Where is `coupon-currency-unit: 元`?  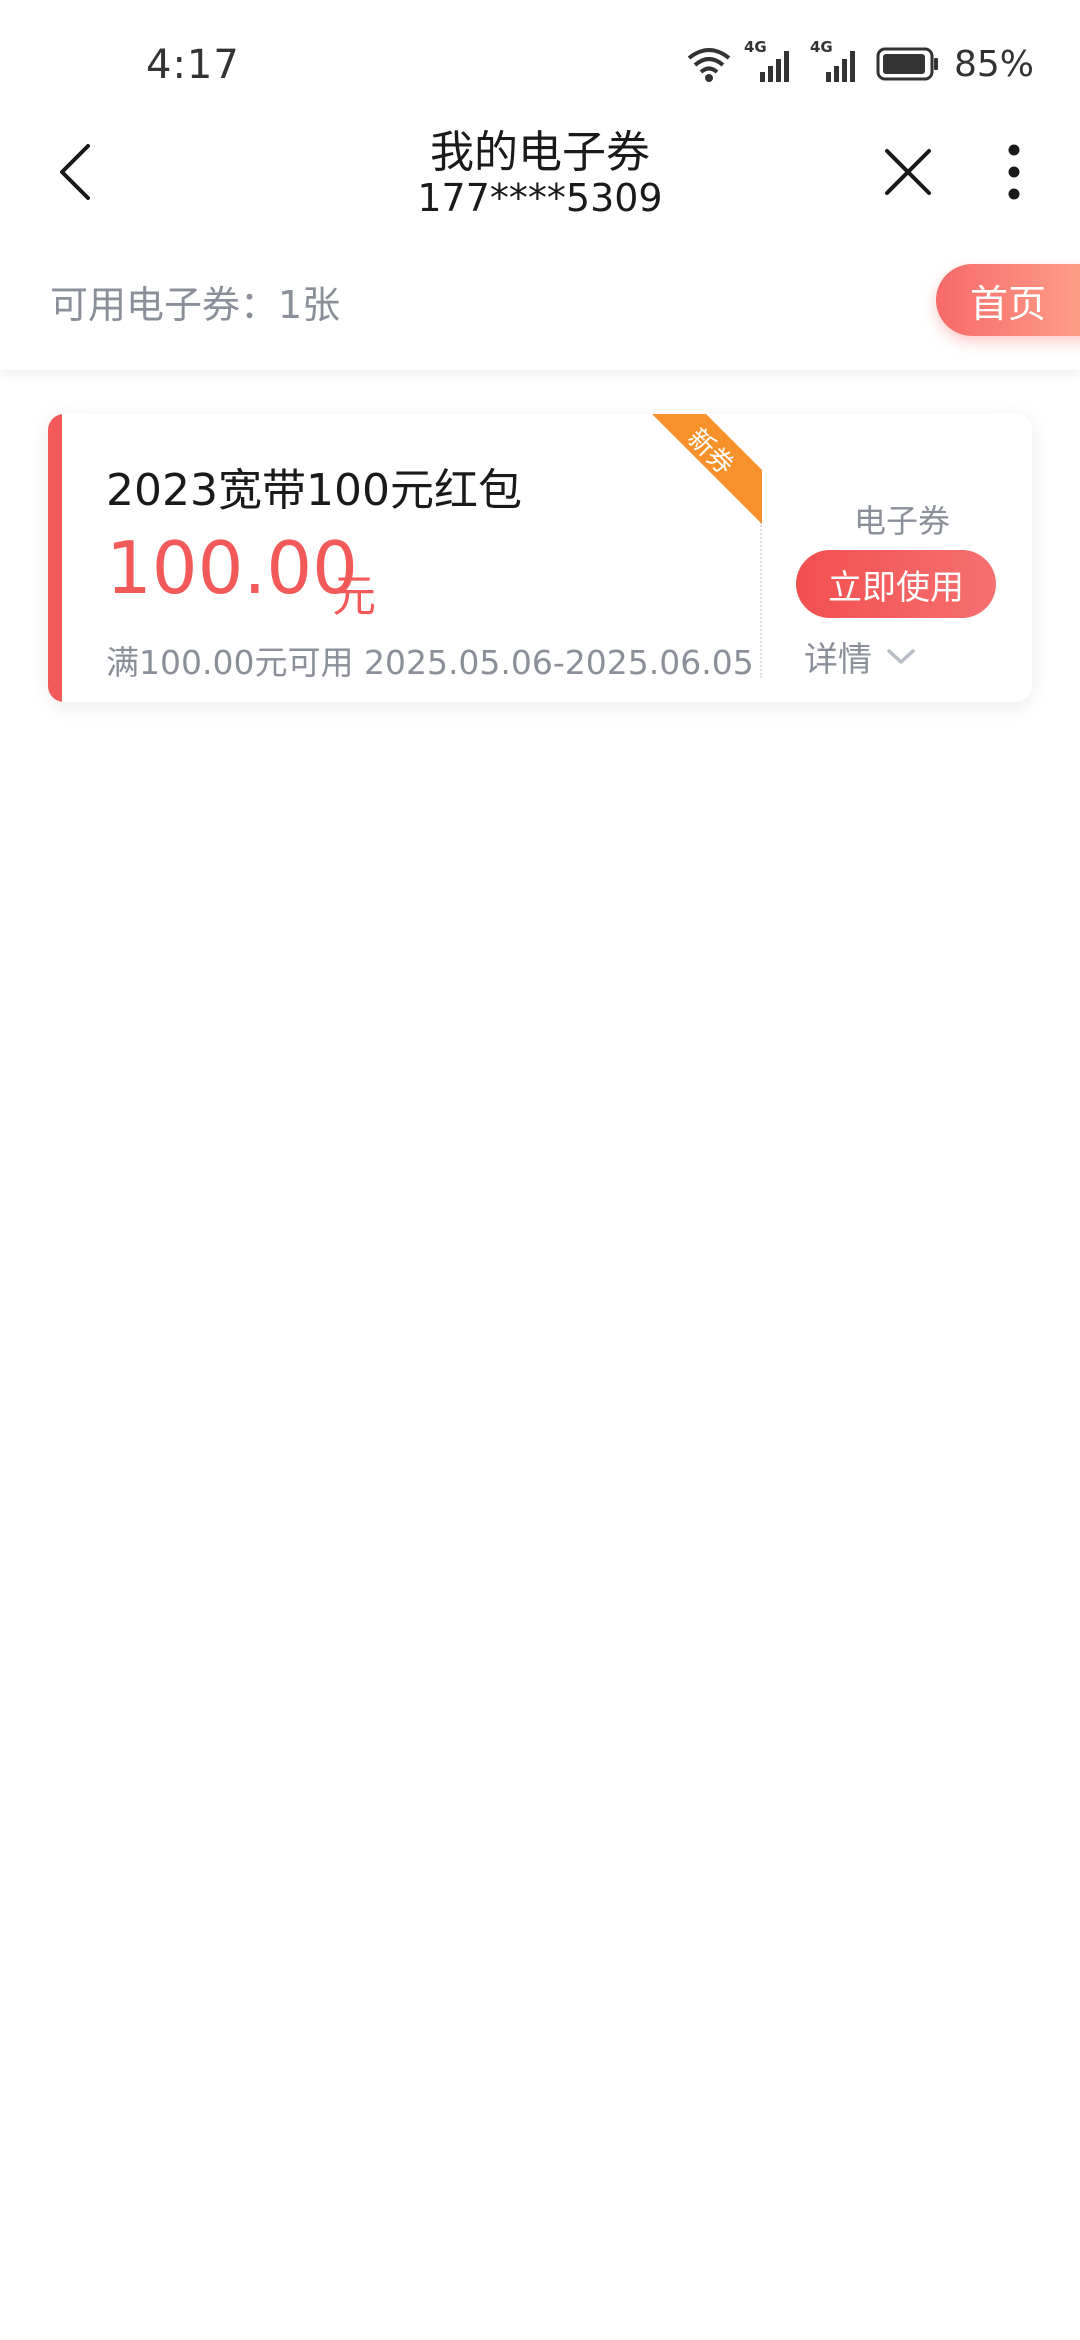
coupon-currency-unit: 元 is located at coordinates (354, 596).